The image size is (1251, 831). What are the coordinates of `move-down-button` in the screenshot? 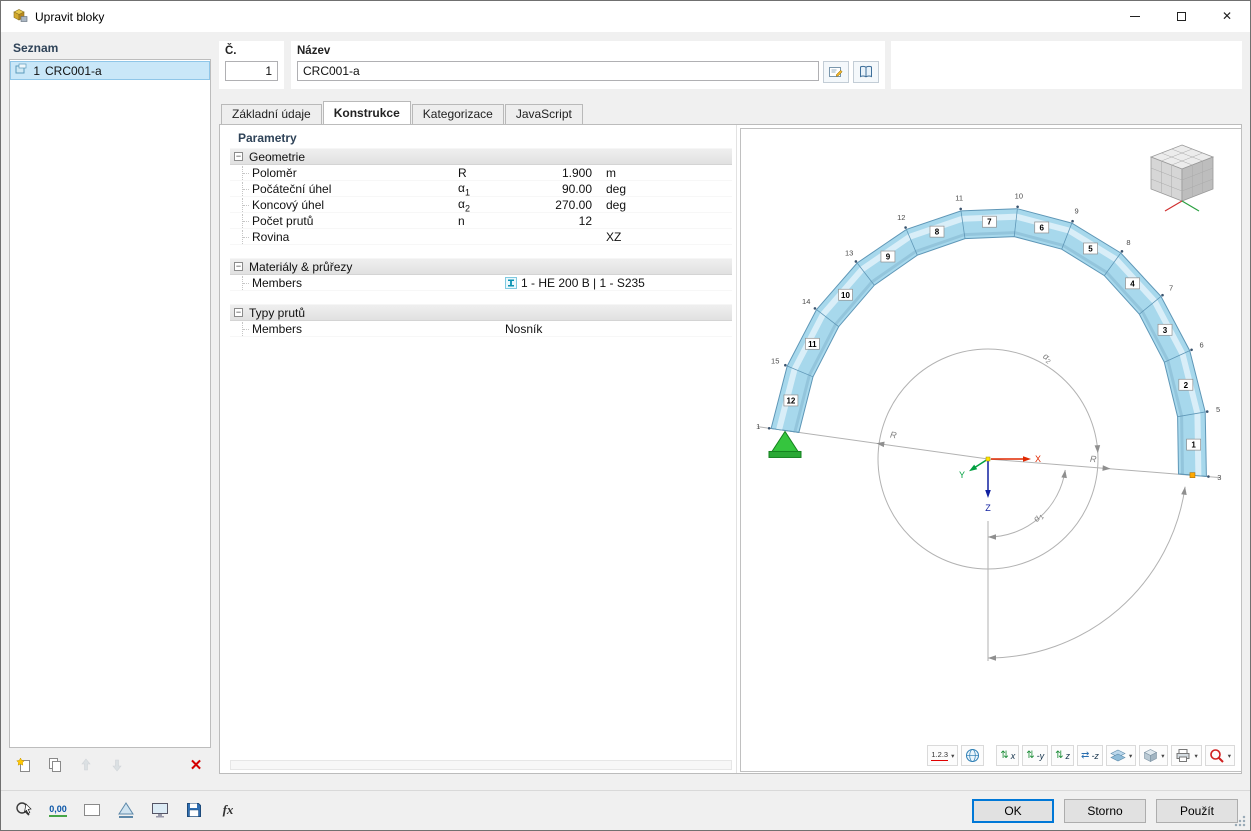 It's located at (117, 765).